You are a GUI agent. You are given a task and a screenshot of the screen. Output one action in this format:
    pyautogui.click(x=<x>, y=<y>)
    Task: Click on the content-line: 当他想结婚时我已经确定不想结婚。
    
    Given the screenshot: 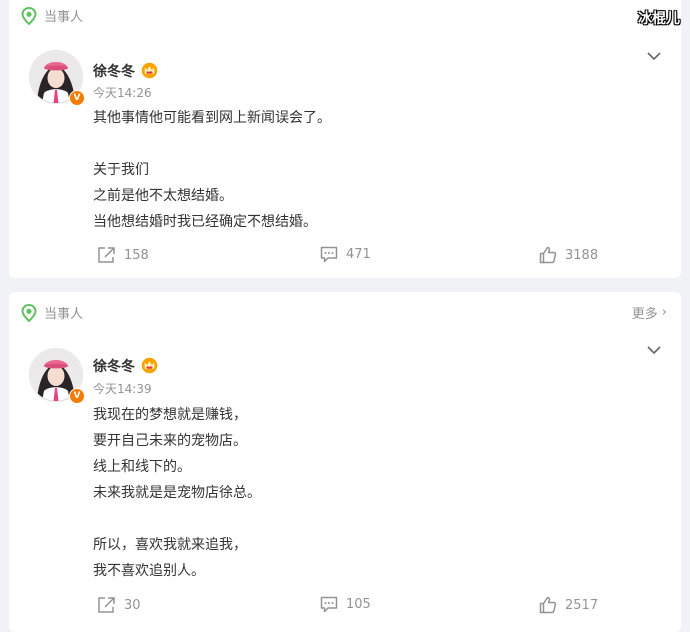 What is the action you would take?
    pyautogui.click(x=205, y=222)
    